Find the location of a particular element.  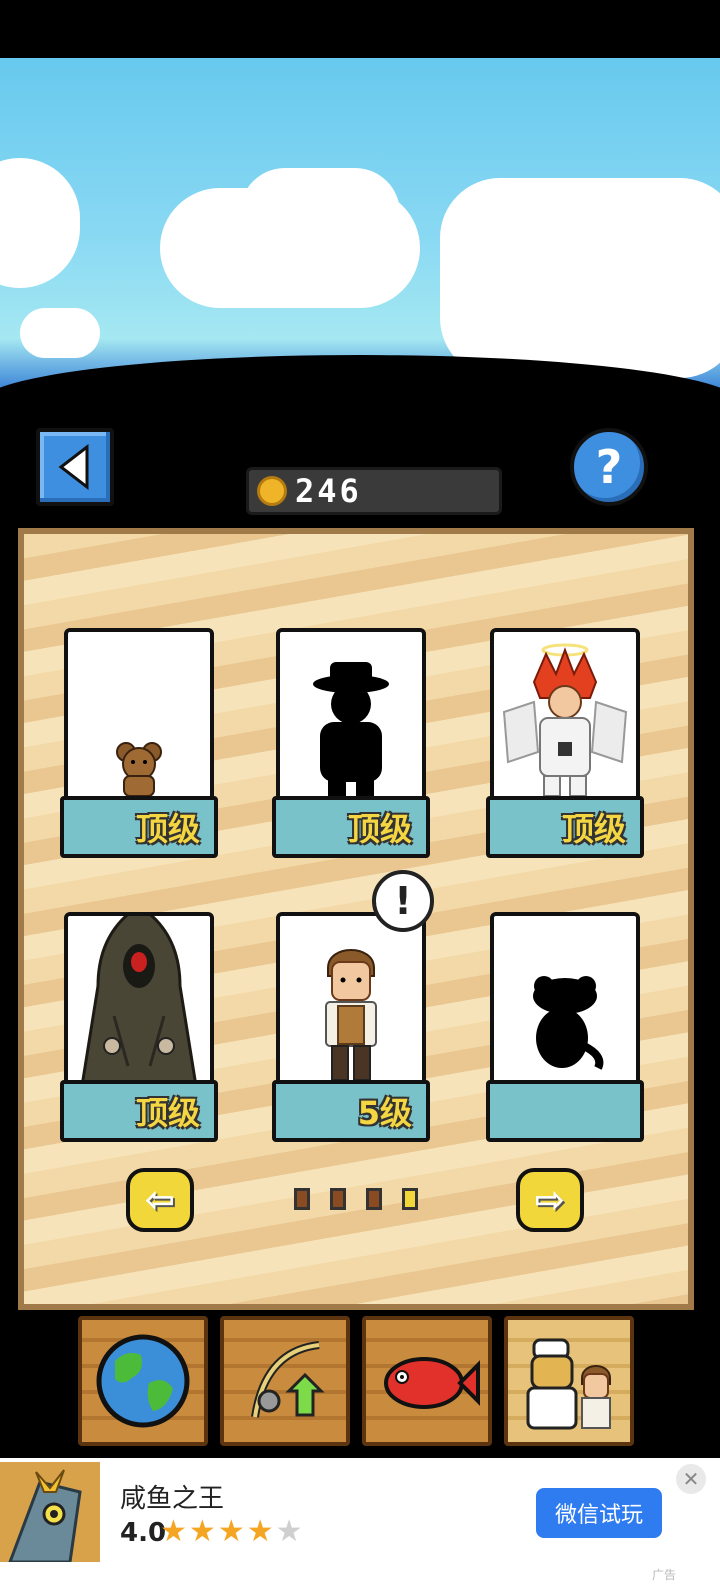

ad-label: 广告 is located at coordinates (664, 1575).